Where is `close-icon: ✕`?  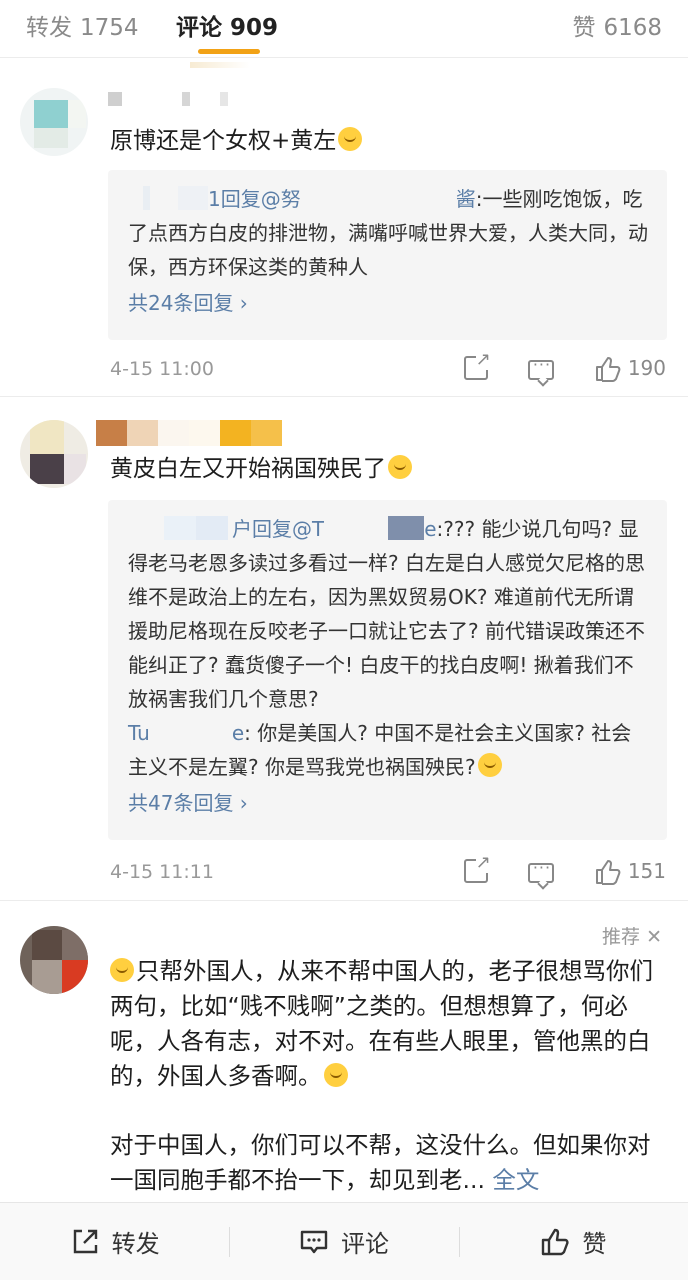
close-icon: ✕ is located at coordinates (654, 937).